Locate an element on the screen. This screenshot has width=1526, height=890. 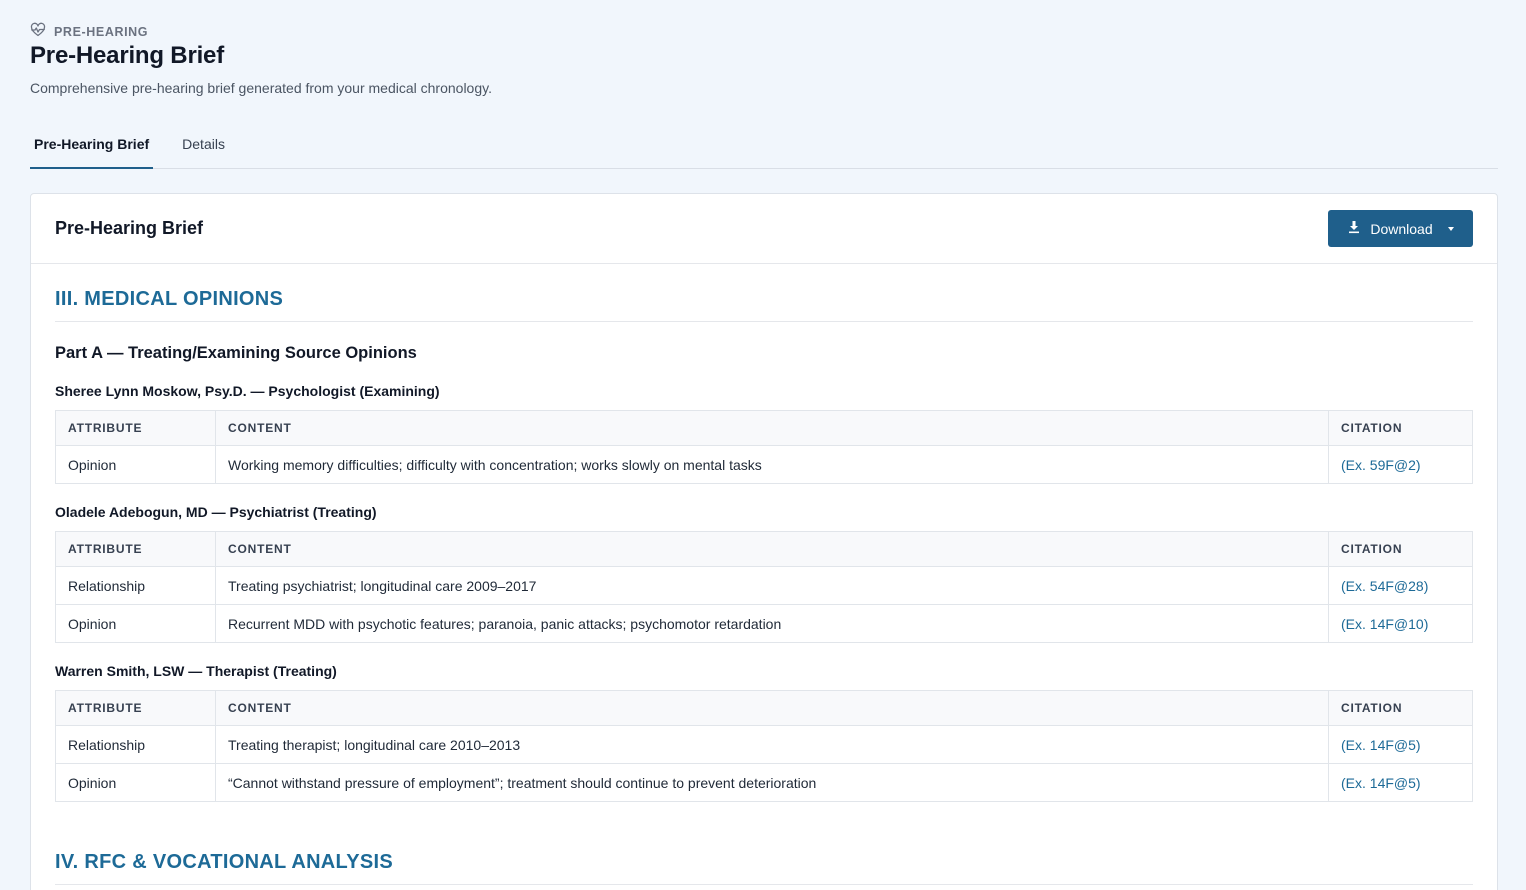
download-label: Download is located at coordinates (1401, 228).